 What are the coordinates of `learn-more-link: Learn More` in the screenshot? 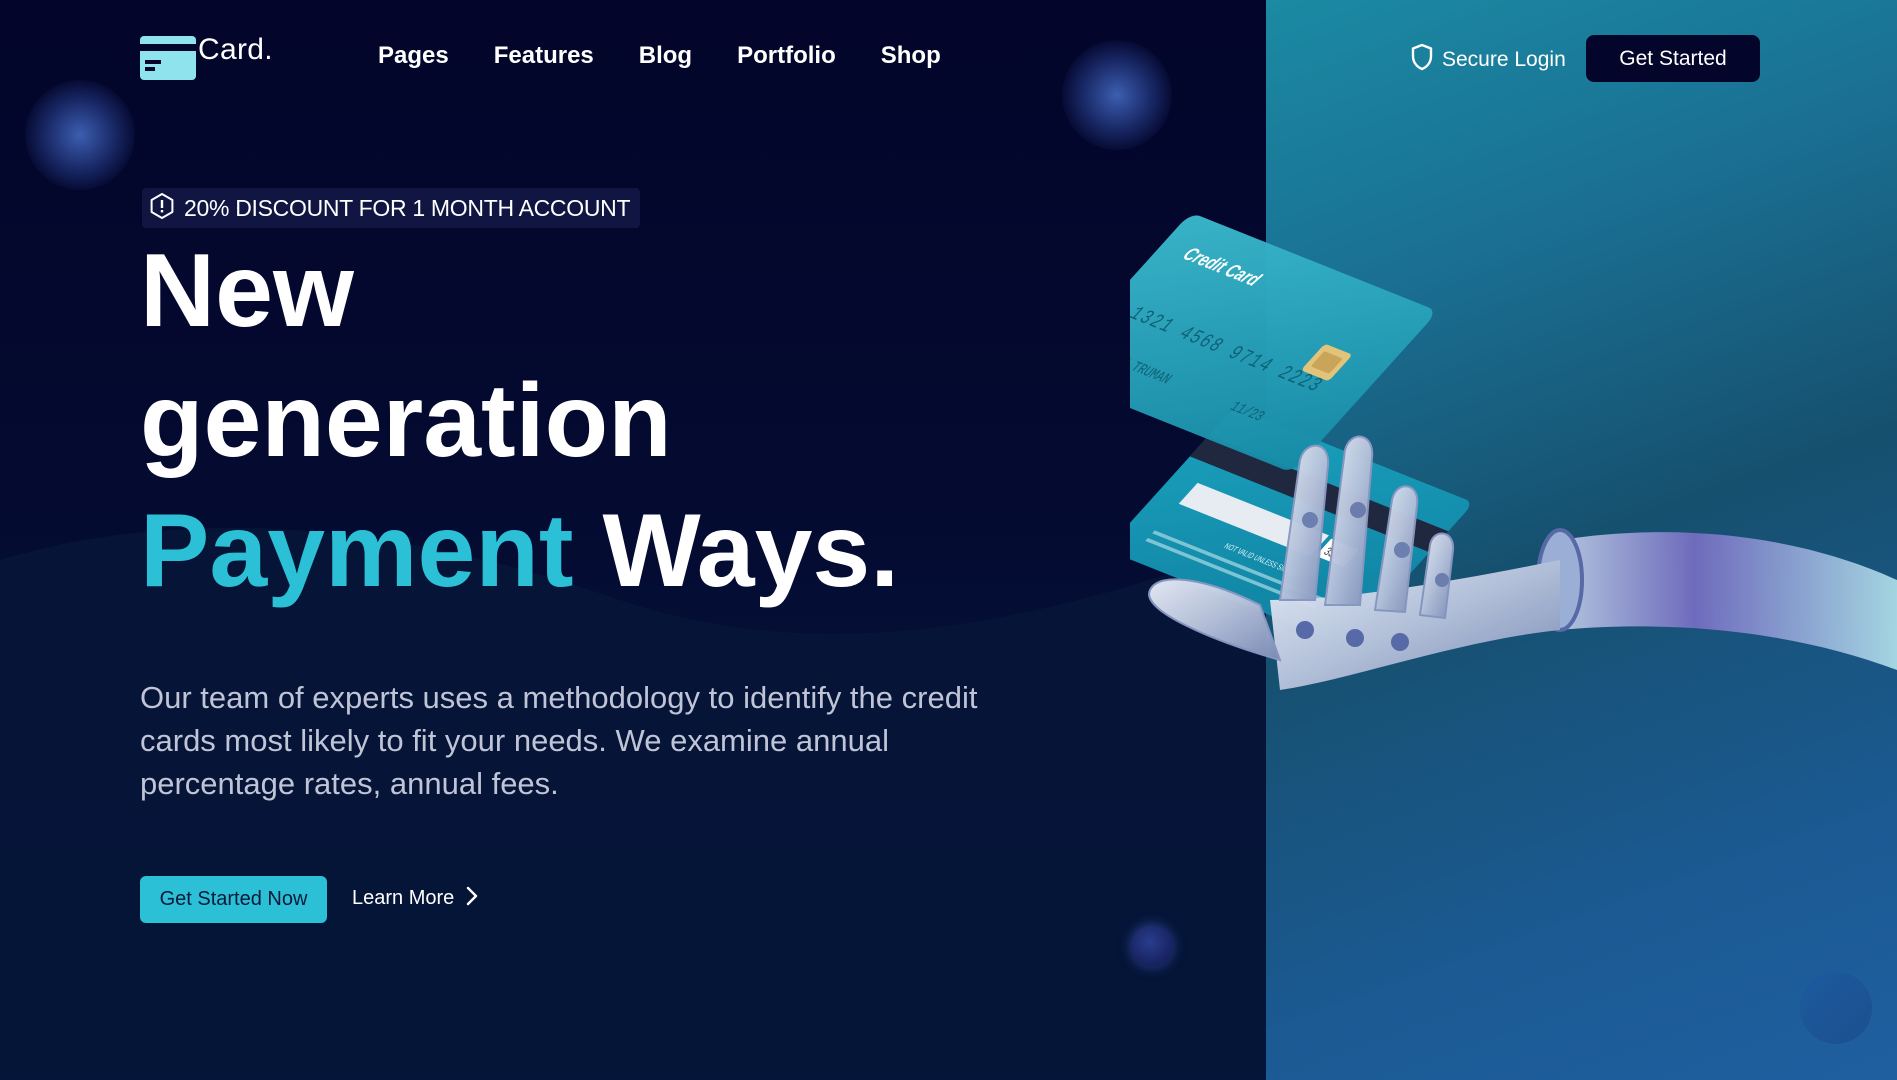 It's located at (415, 898).